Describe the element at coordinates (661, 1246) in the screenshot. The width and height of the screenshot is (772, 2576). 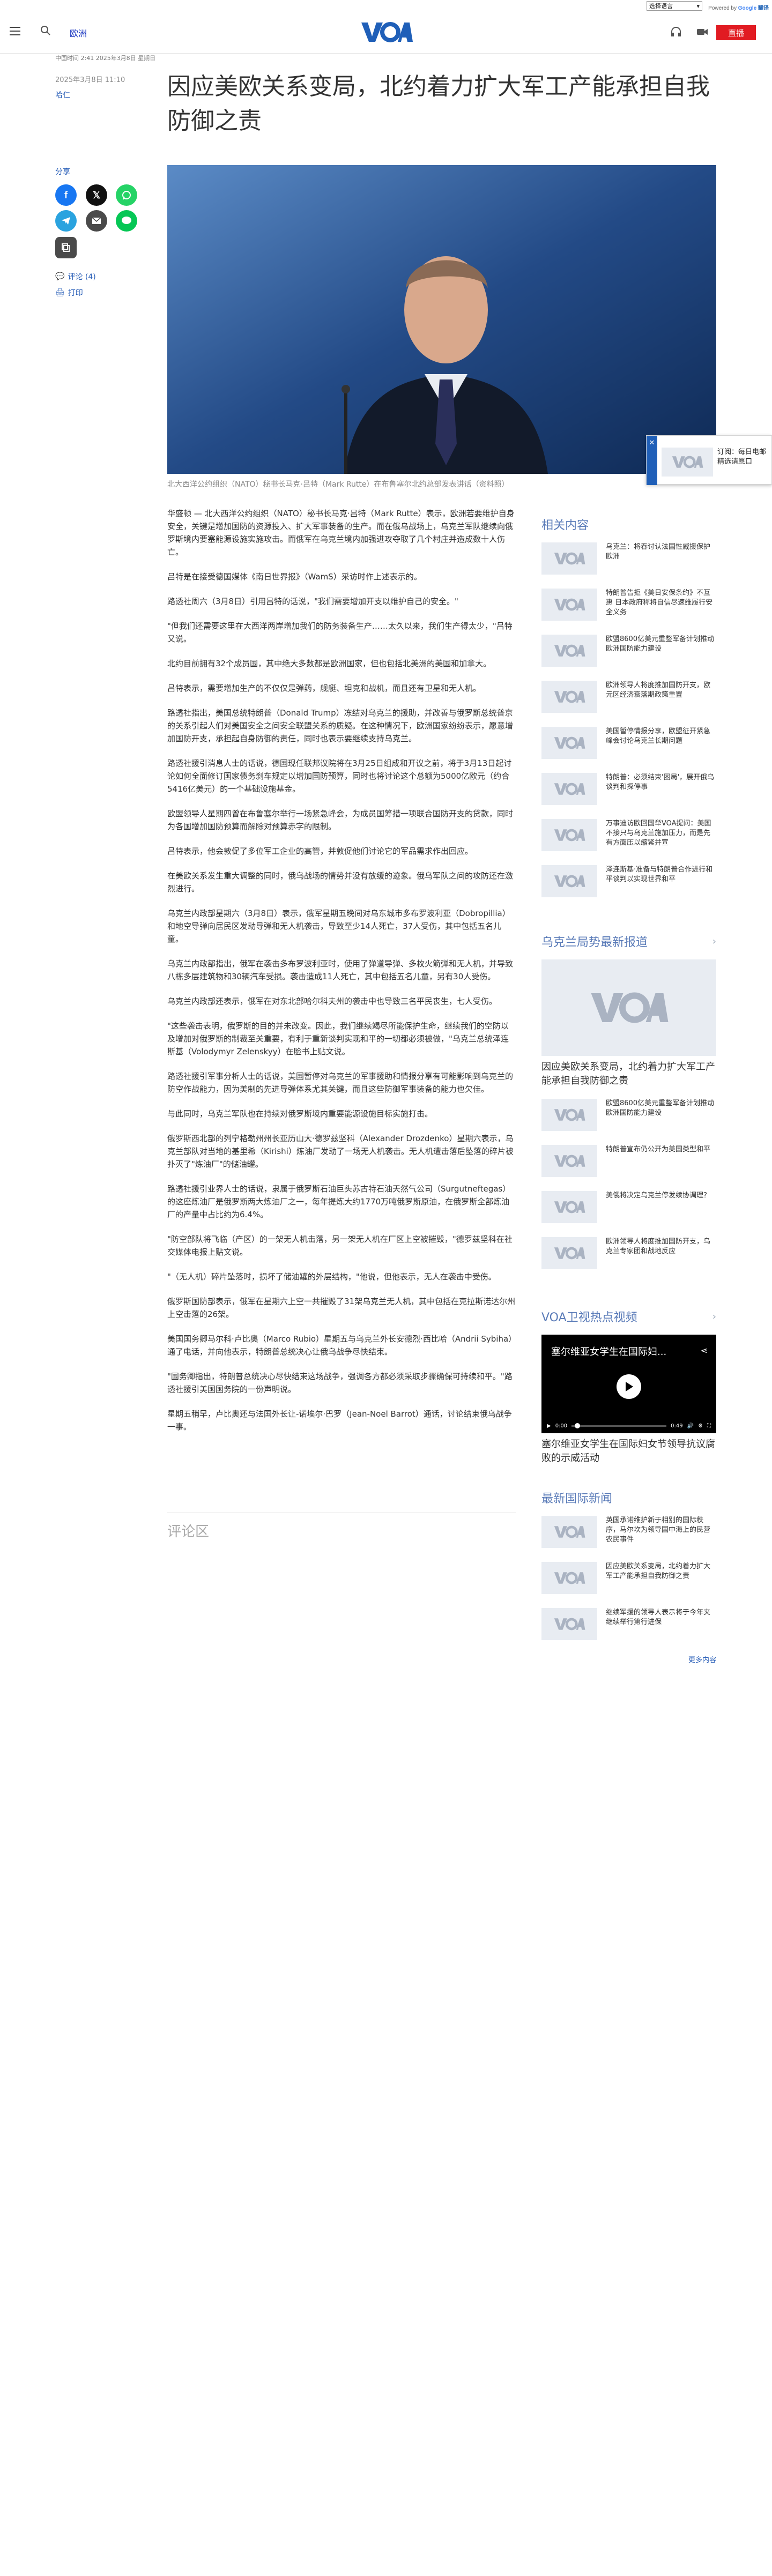
I see `item-title: 欧洲领导人将度推加国防开支，乌克兰专家团和战地反应` at that location.